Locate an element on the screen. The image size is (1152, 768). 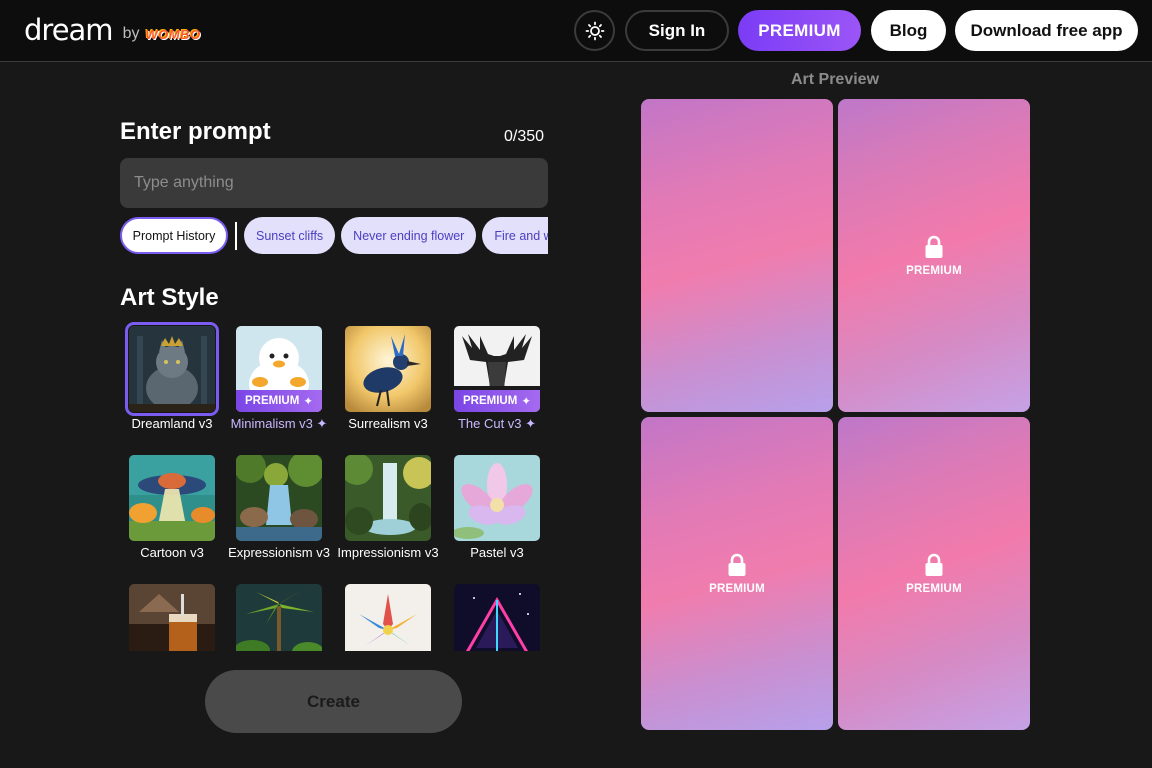
style-option-synthwave is located at coordinates (497, 617).